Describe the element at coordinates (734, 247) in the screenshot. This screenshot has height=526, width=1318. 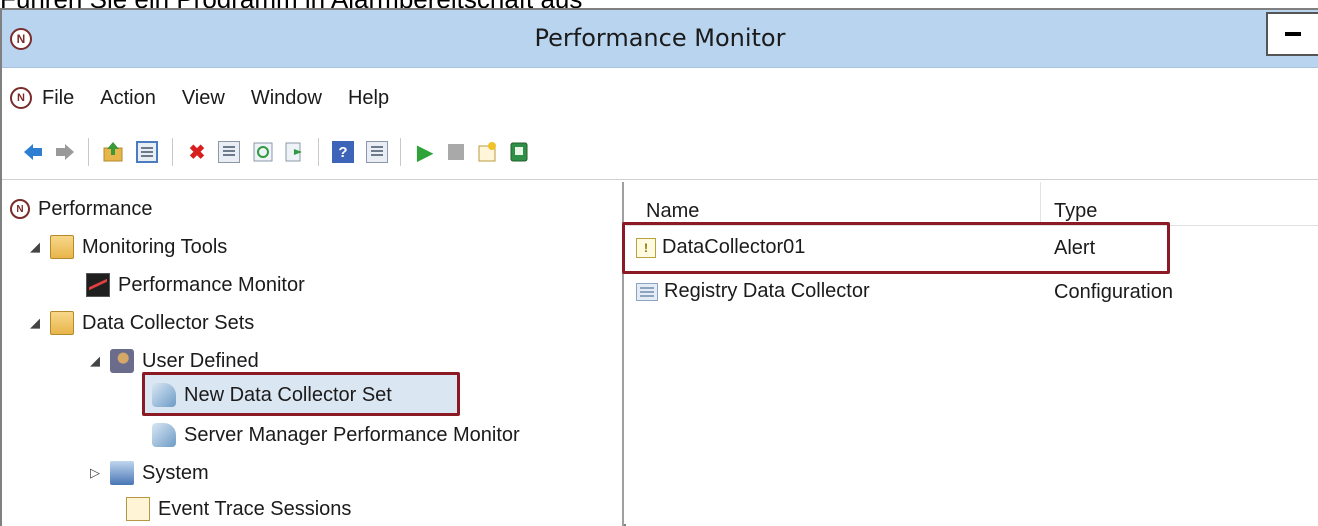
I see `row-name-text: DataCollector01` at that location.